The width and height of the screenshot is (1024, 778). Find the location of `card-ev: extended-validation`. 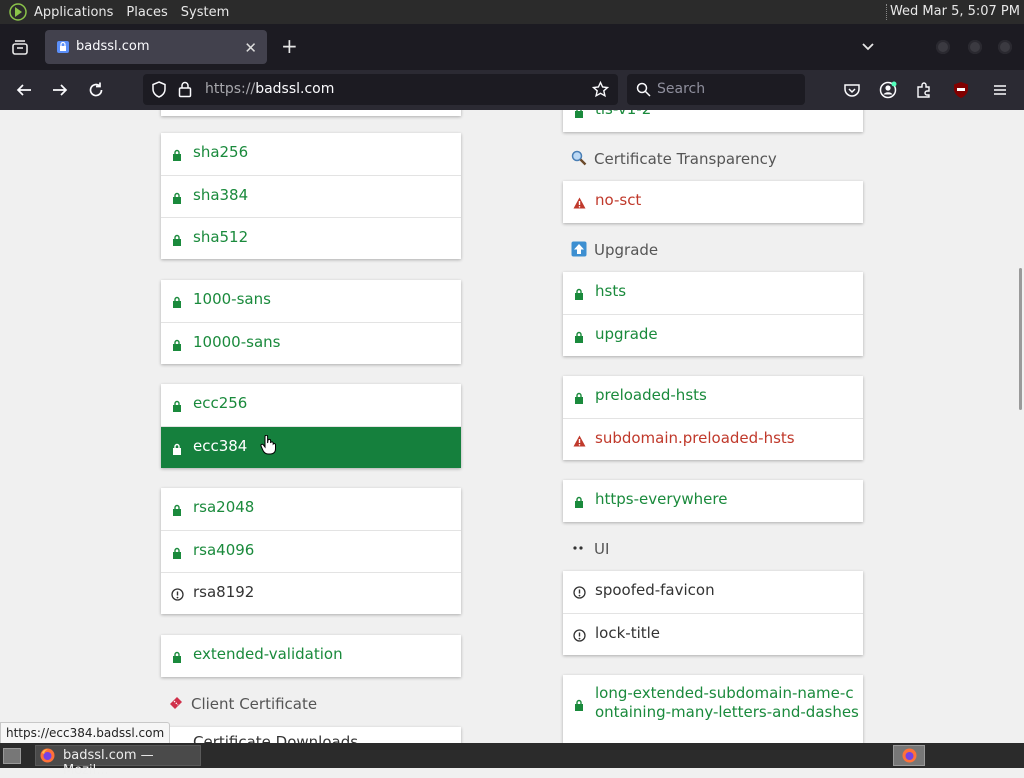

card-ev: extended-validation is located at coordinates (311, 656).